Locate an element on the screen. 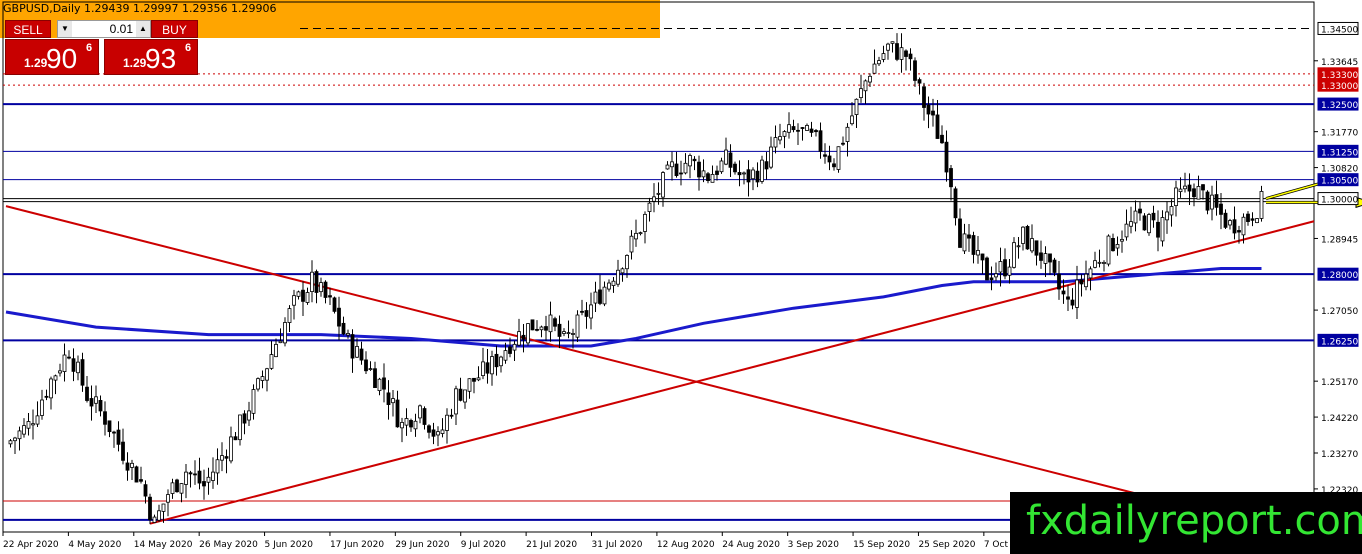 The image size is (1362, 554). price-label: 1.32500 is located at coordinates (1339, 106).